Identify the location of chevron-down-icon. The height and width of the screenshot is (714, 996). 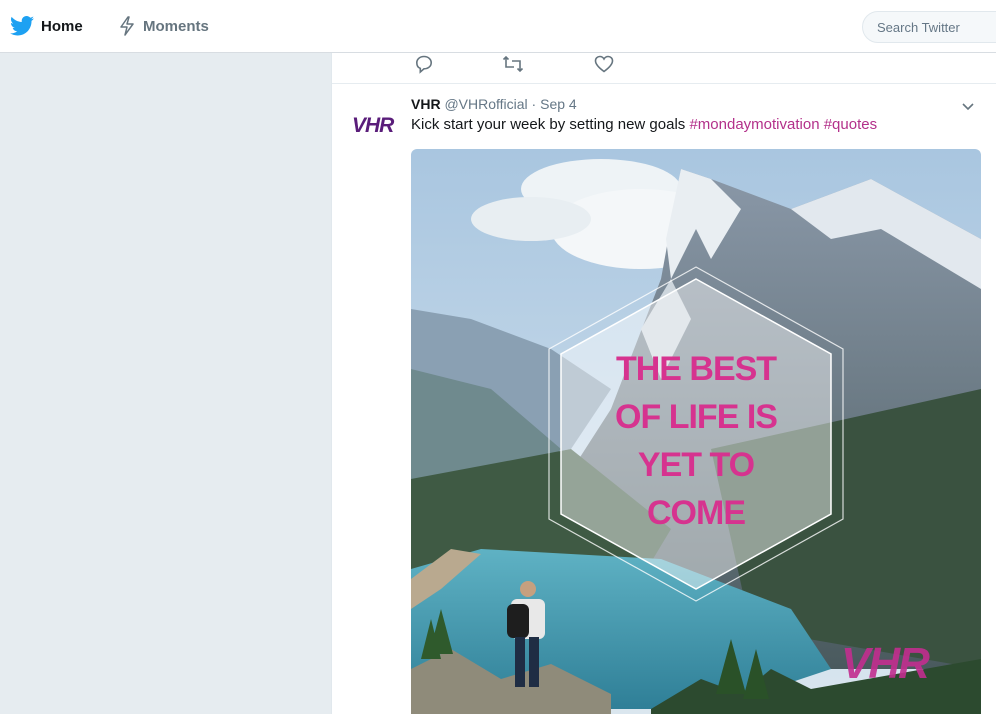
(968, 107).